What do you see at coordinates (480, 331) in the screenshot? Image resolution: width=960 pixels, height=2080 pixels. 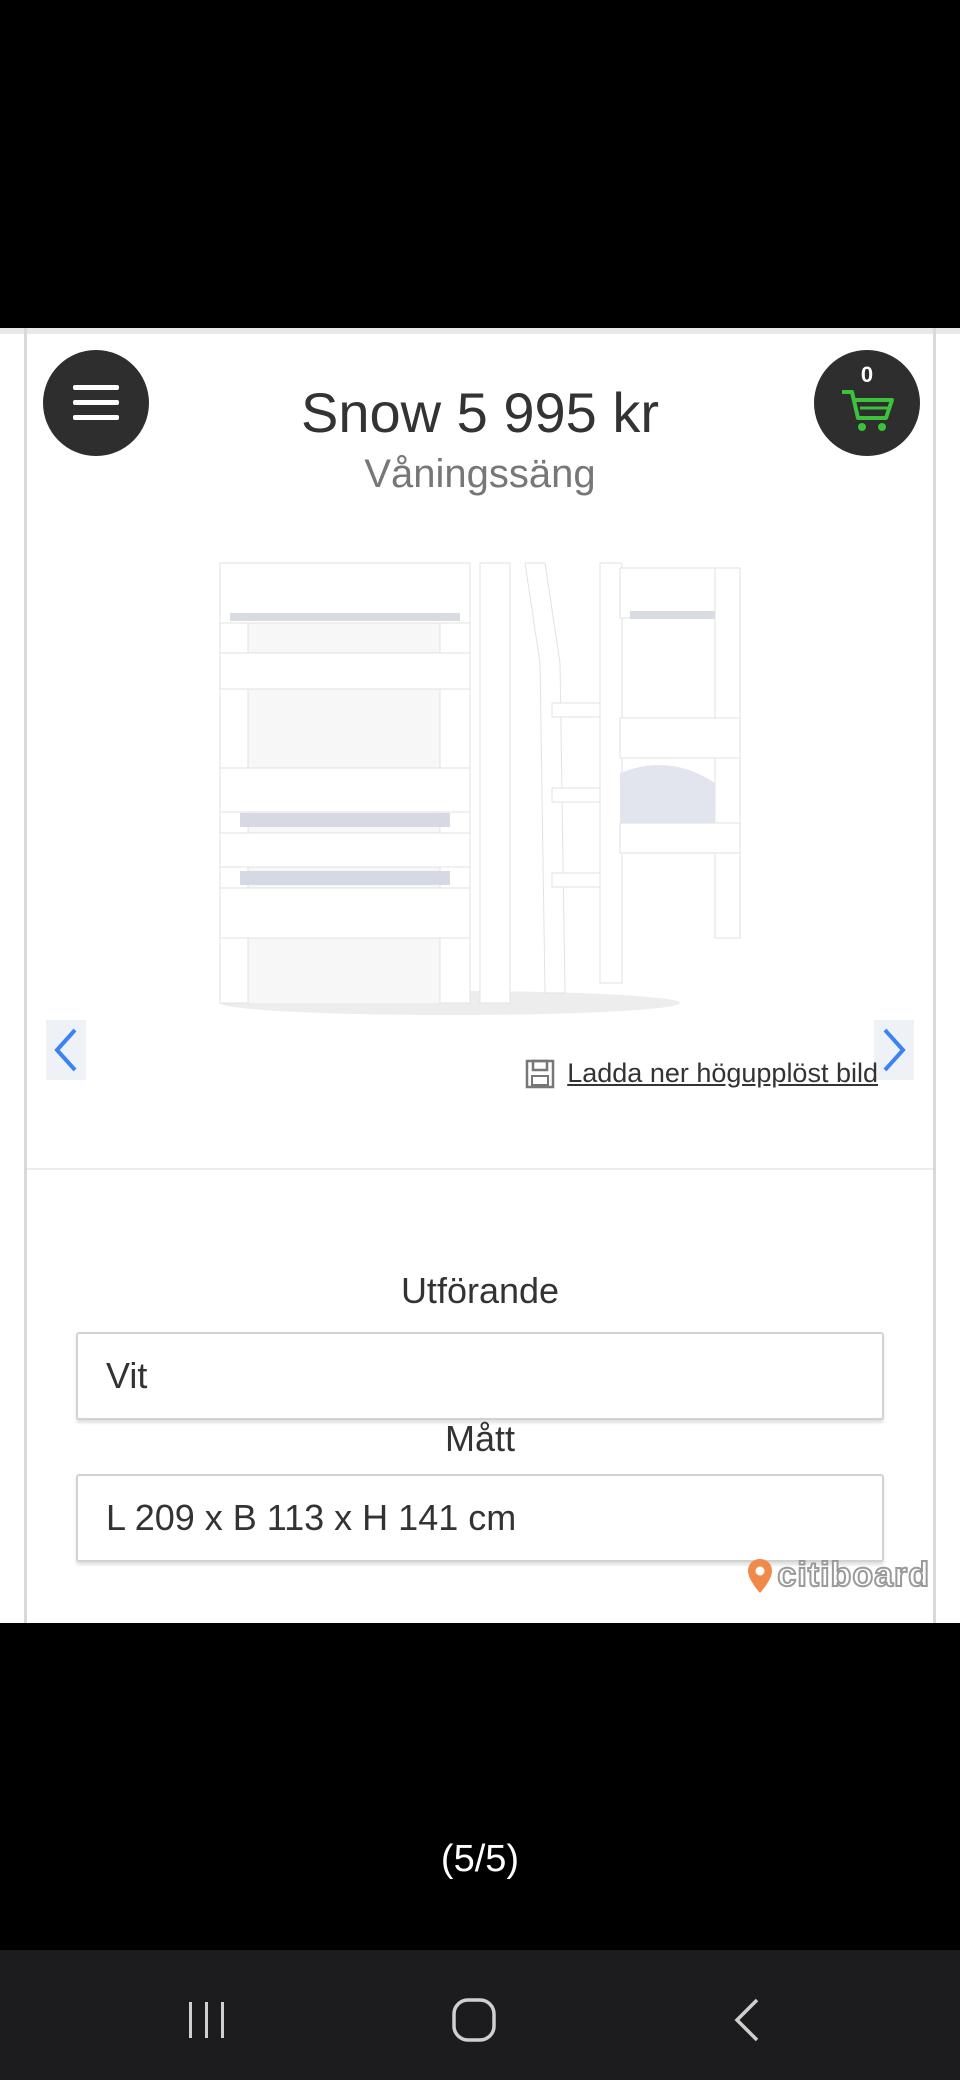 I see `frame-top` at bounding box center [480, 331].